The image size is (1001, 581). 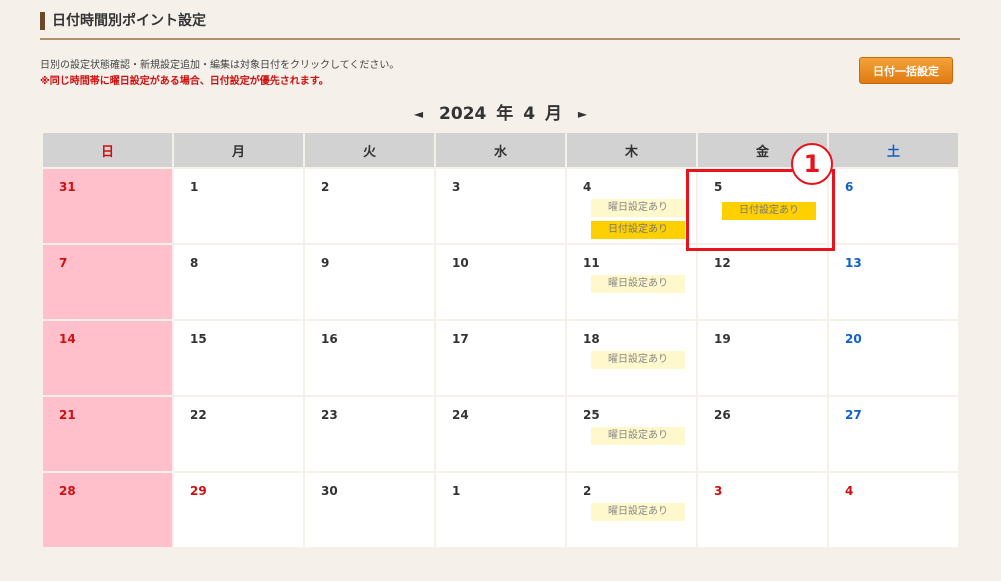 I want to click on month-unit: 月, so click(x=553, y=114).